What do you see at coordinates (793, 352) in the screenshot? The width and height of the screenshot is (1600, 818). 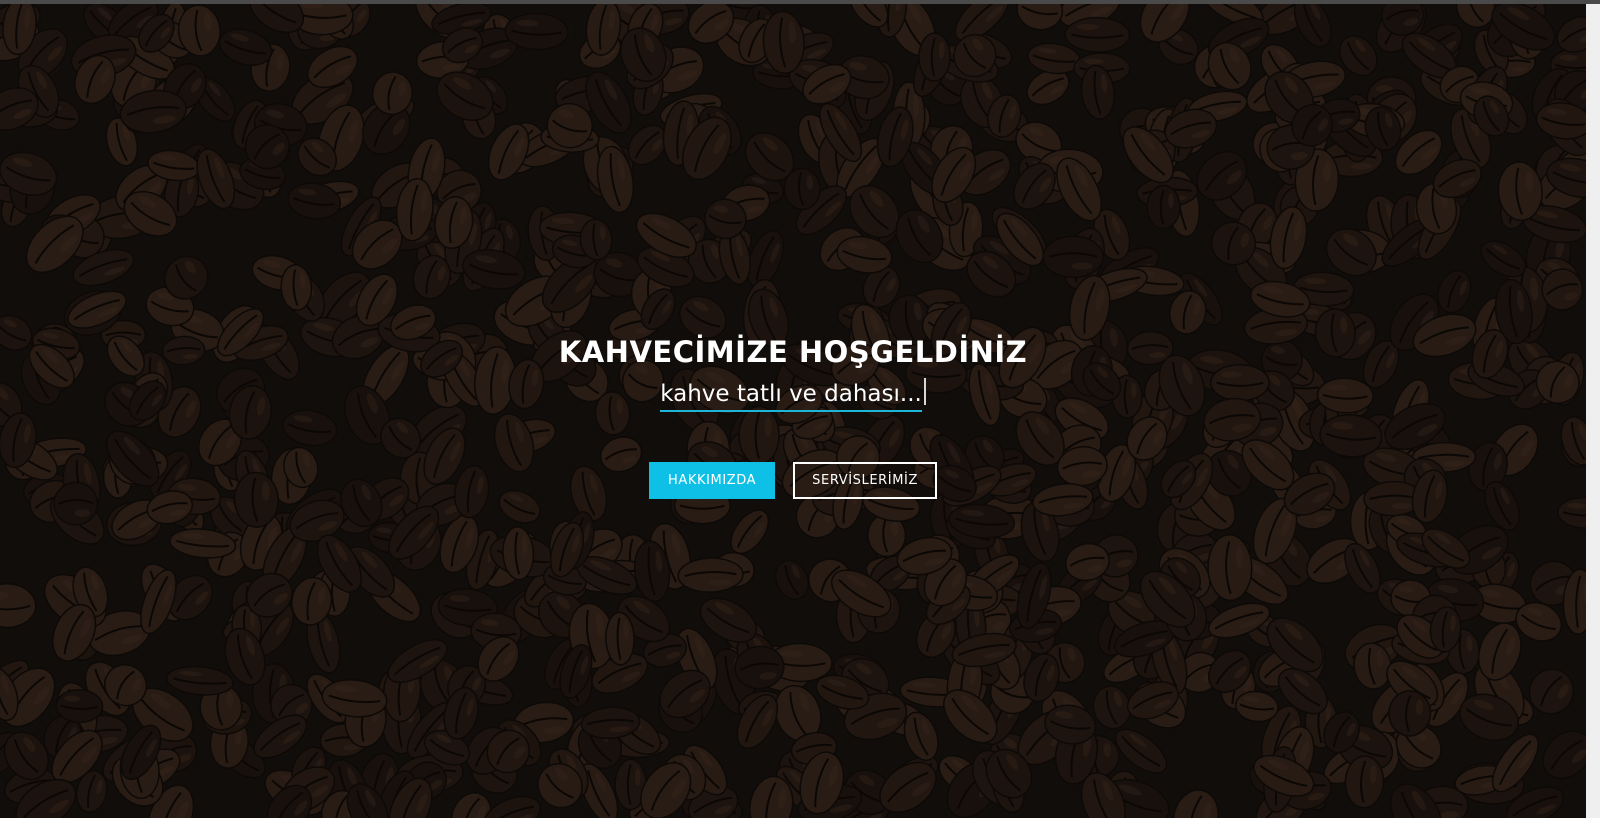 I see `hero-title: KAHVECİMİZE HOŞGELDİNİZ` at bounding box center [793, 352].